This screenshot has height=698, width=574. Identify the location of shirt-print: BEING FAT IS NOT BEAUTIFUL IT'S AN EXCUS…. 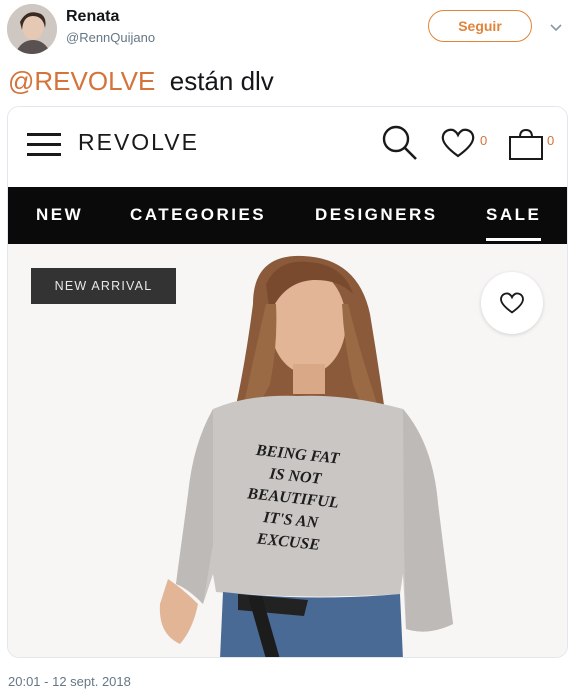
(293, 499).